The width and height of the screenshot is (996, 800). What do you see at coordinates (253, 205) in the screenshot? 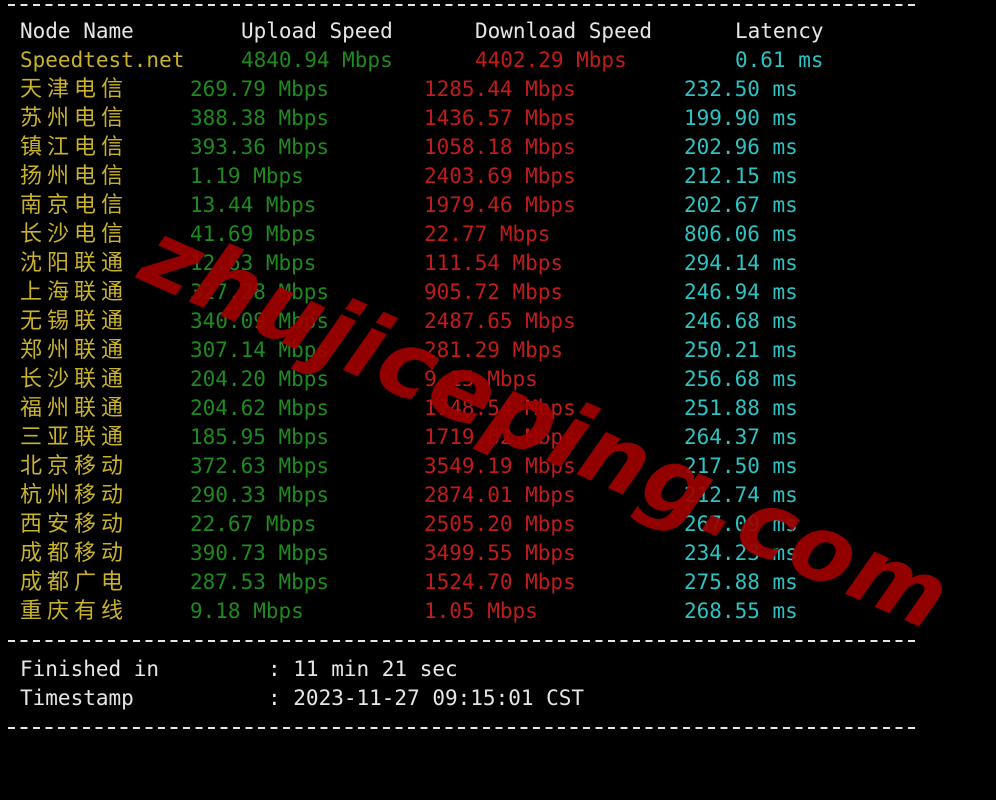
I see `upload-value: 13.44 Mbps` at bounding box center [253, 205].